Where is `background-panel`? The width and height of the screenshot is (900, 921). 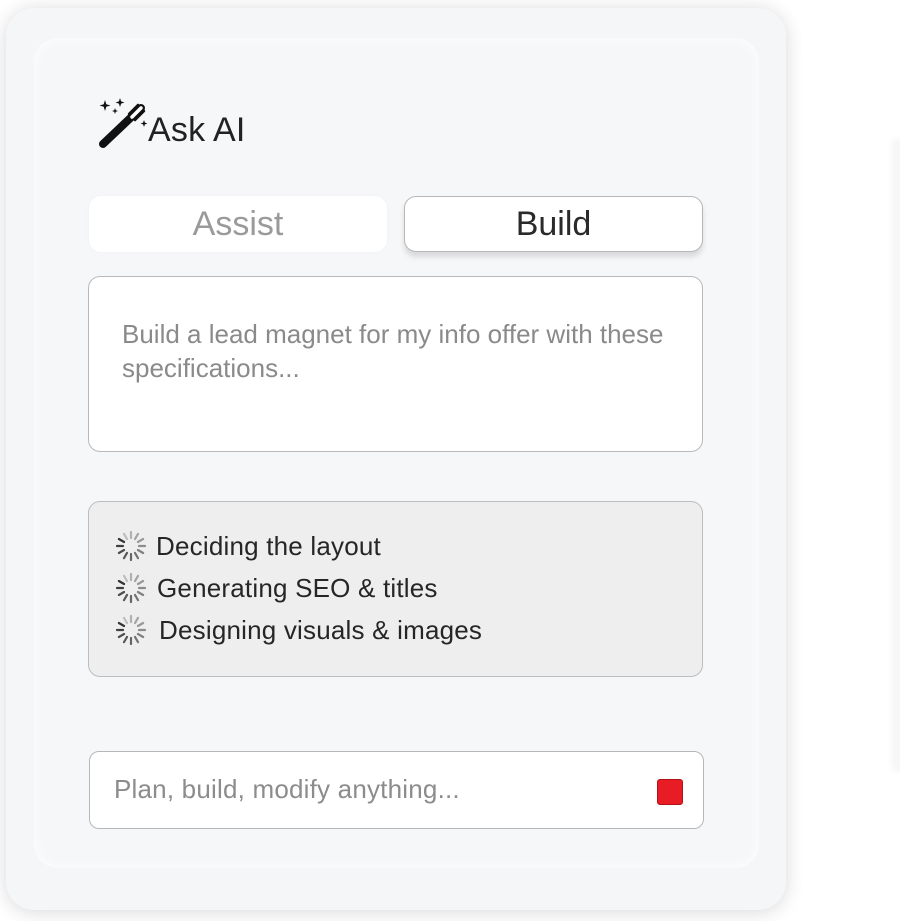 background-panel is located at coordinates (897, 455).